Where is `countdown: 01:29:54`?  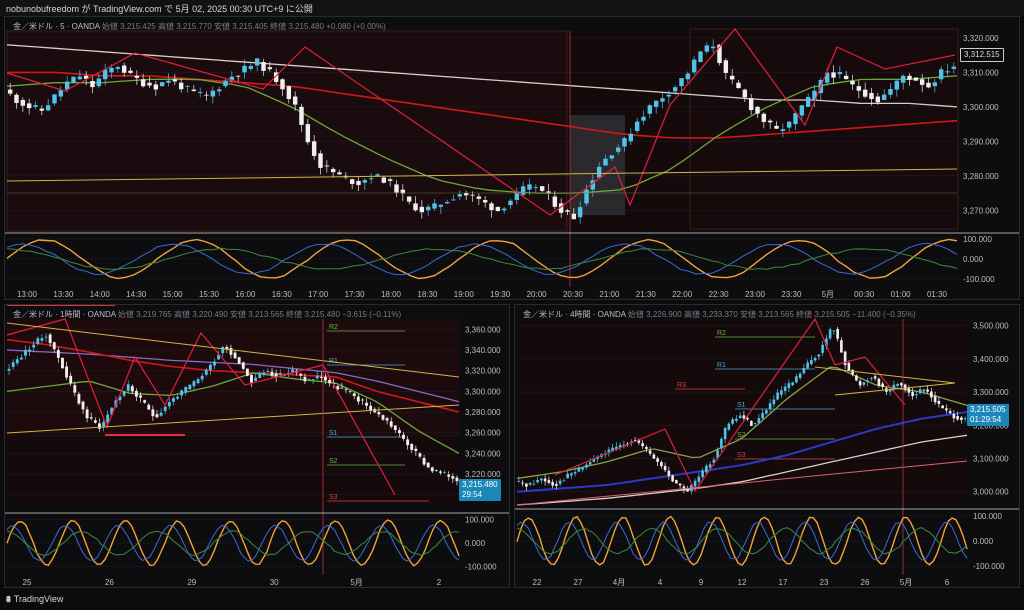 countdown: 01:29:54 is located at coordinates (986, 419).